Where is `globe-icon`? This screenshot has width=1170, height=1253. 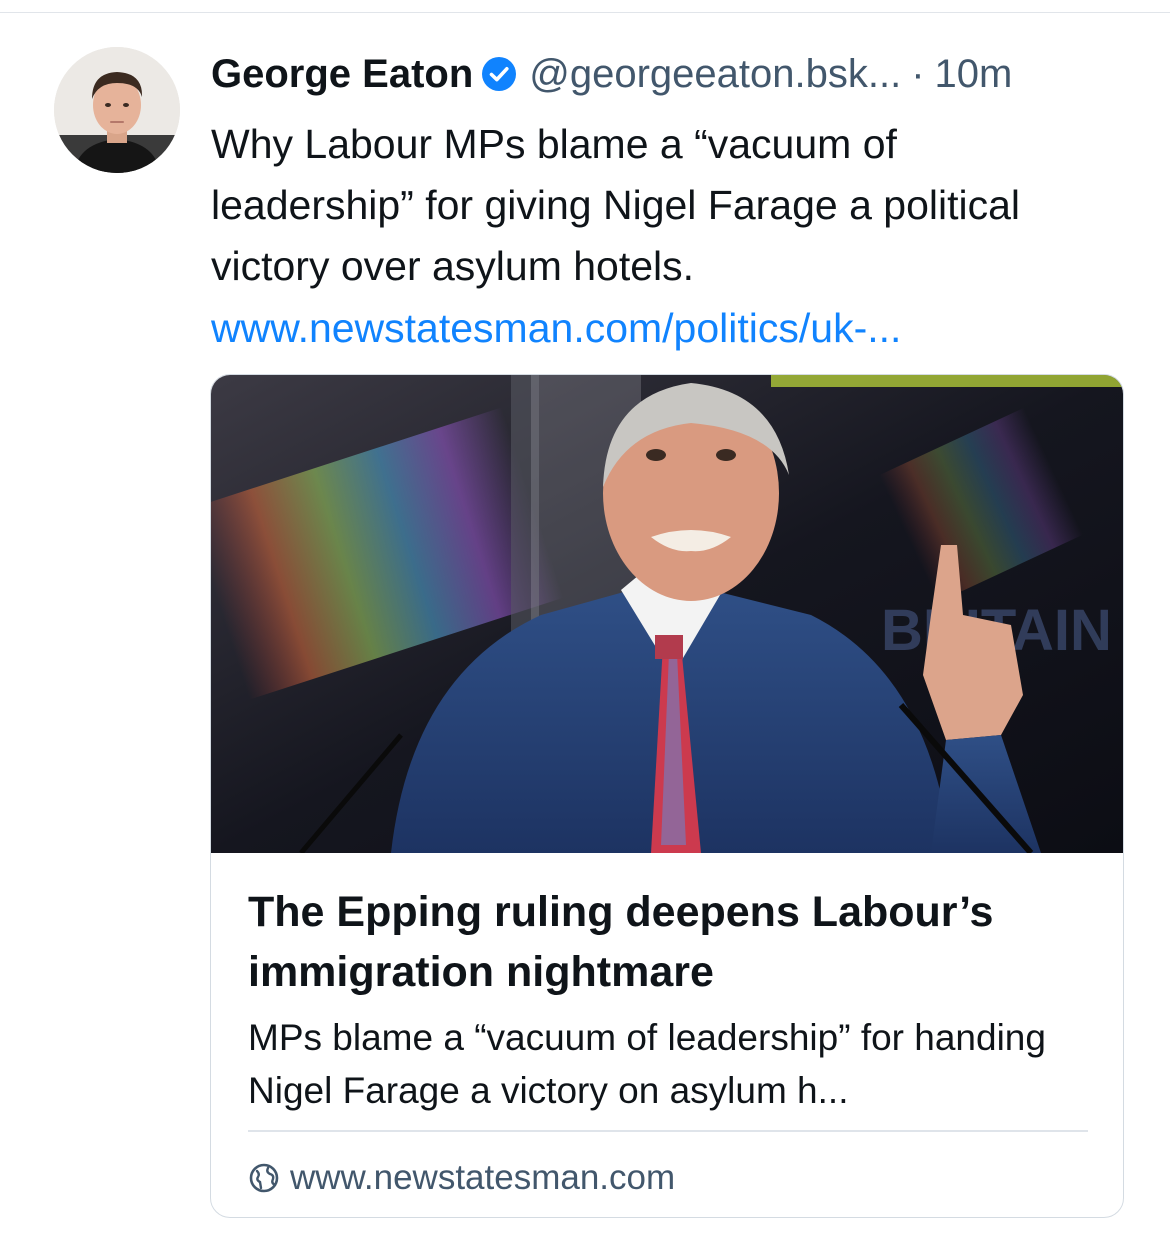 globe-icon is located at coordinates (264, 1178).